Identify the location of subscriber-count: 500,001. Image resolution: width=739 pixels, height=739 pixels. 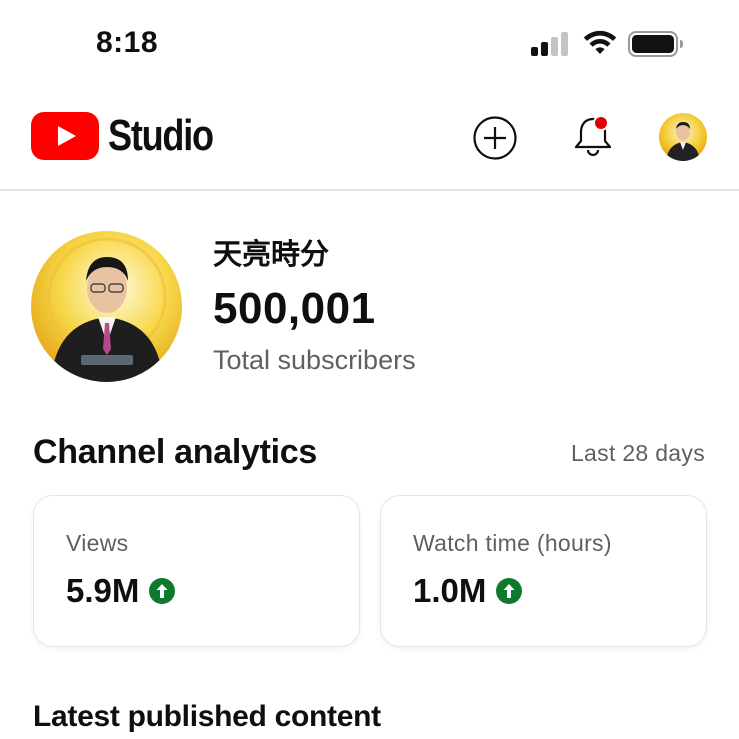
(294, 308).